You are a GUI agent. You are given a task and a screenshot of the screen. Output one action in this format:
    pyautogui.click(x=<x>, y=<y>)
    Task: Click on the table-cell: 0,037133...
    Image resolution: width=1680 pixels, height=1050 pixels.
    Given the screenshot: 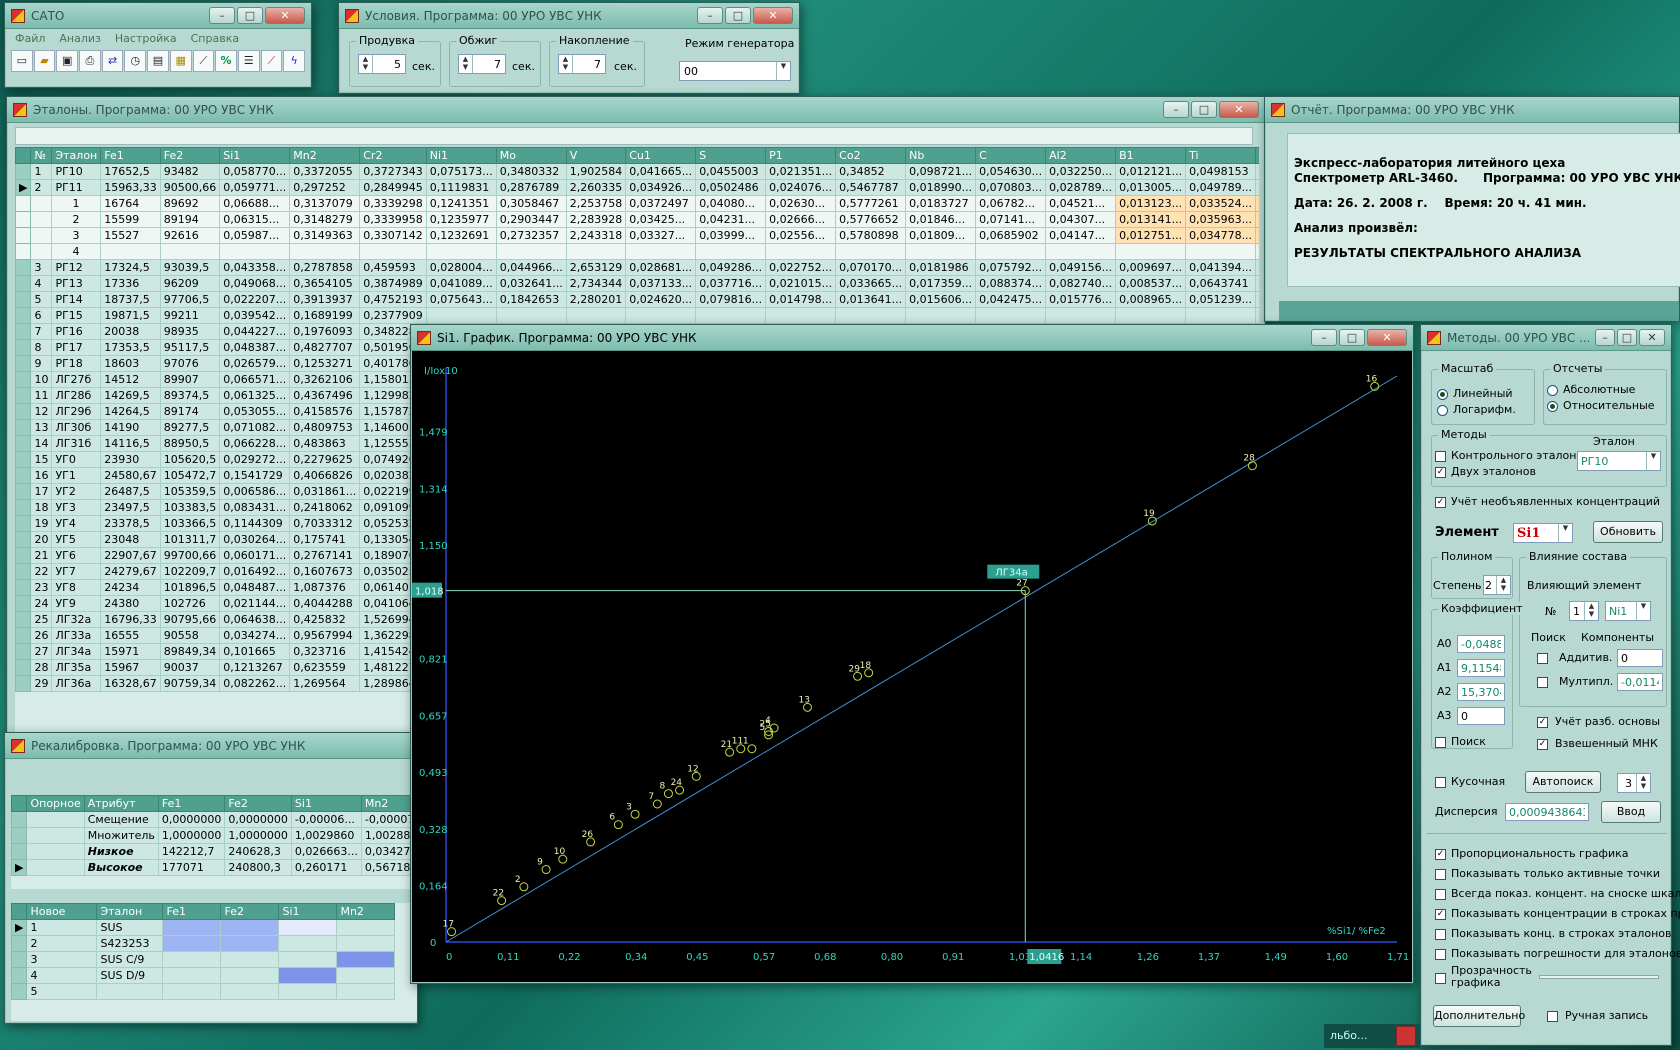 What is the action you would take?
    pyautogui.click(x=661, y=283)
    